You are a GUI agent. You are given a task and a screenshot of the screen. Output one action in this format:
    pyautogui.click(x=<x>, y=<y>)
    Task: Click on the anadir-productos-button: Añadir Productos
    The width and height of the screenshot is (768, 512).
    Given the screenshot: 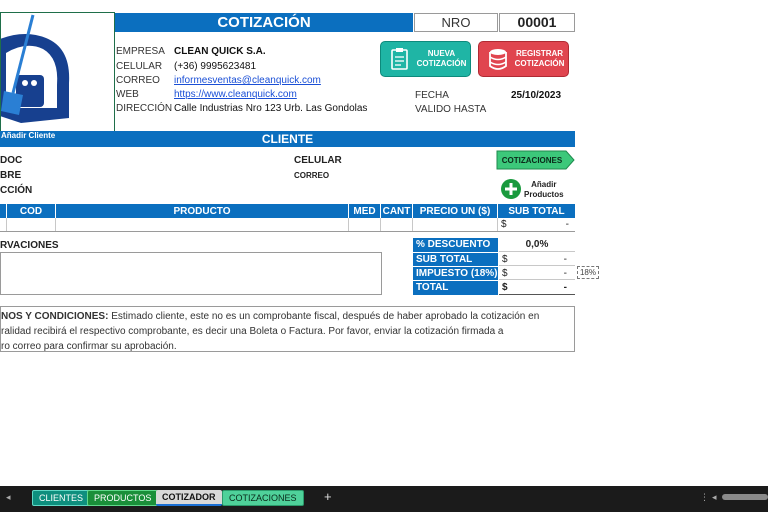 What is the action you would take?
    pyautogui.click(x=534, y=189)
    